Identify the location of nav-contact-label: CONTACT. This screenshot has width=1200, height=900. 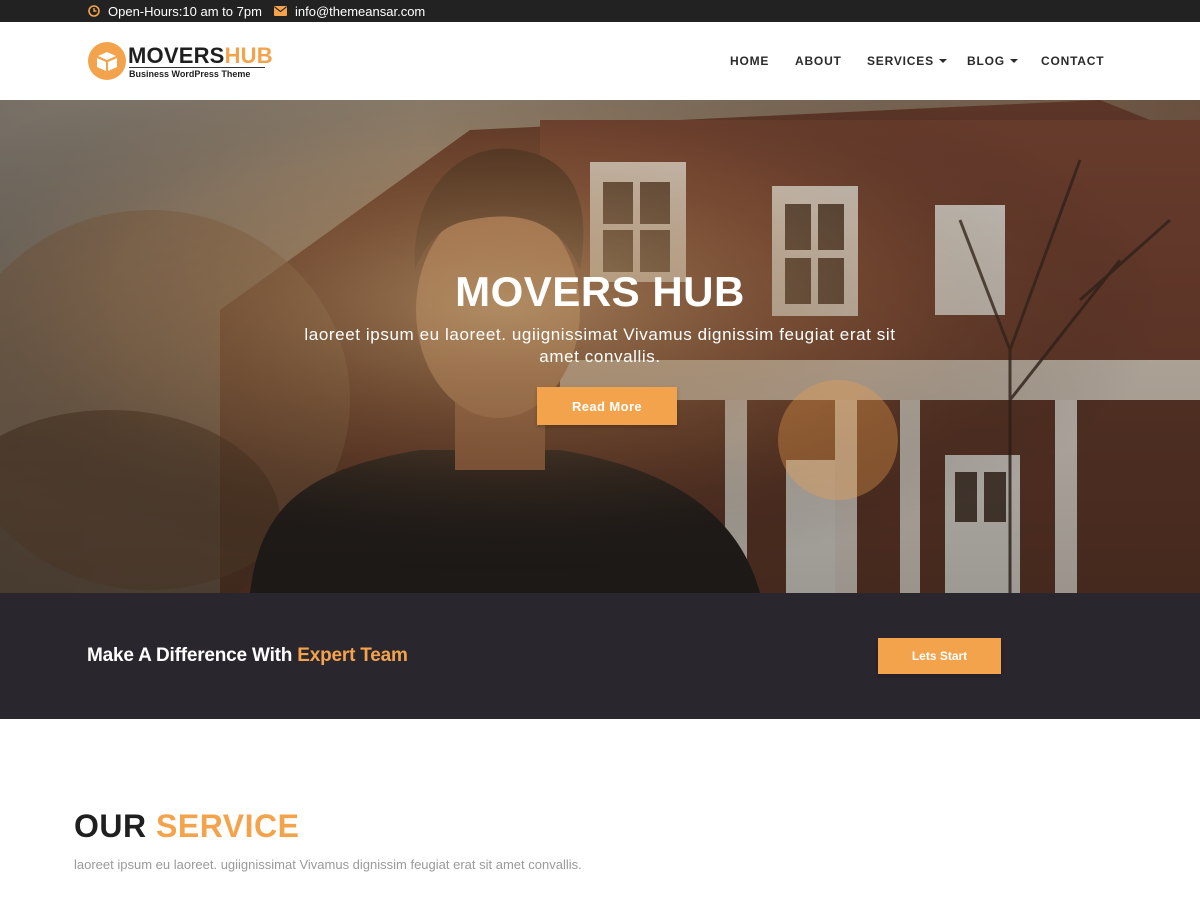
(1073, 61).